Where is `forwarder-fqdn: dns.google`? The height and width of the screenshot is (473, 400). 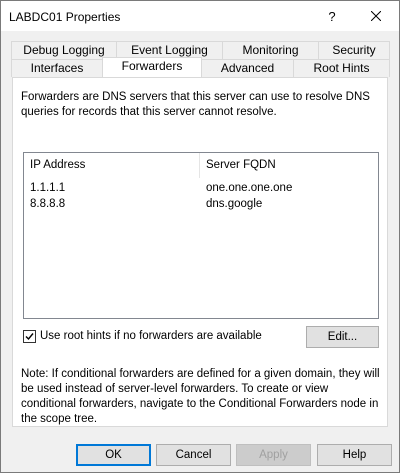
forwarder-fqdn: dns.google is located at coordinates (234, 204).